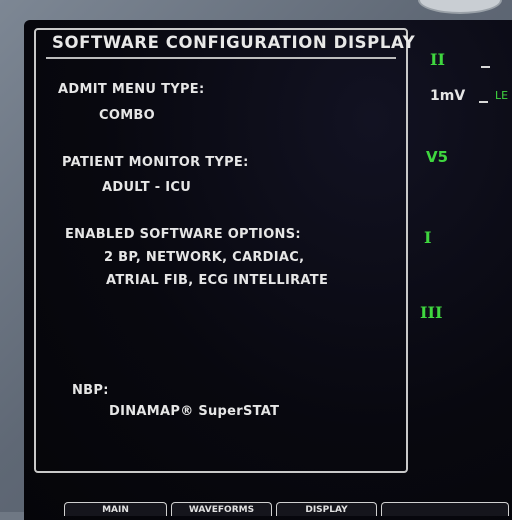  What do you see at coordinates (204, 257) in the screenshot?
I see `enabled-software-options-line-1: 2 BP, NETWORK, CARDIAC,` at bounding box center [204, 257].